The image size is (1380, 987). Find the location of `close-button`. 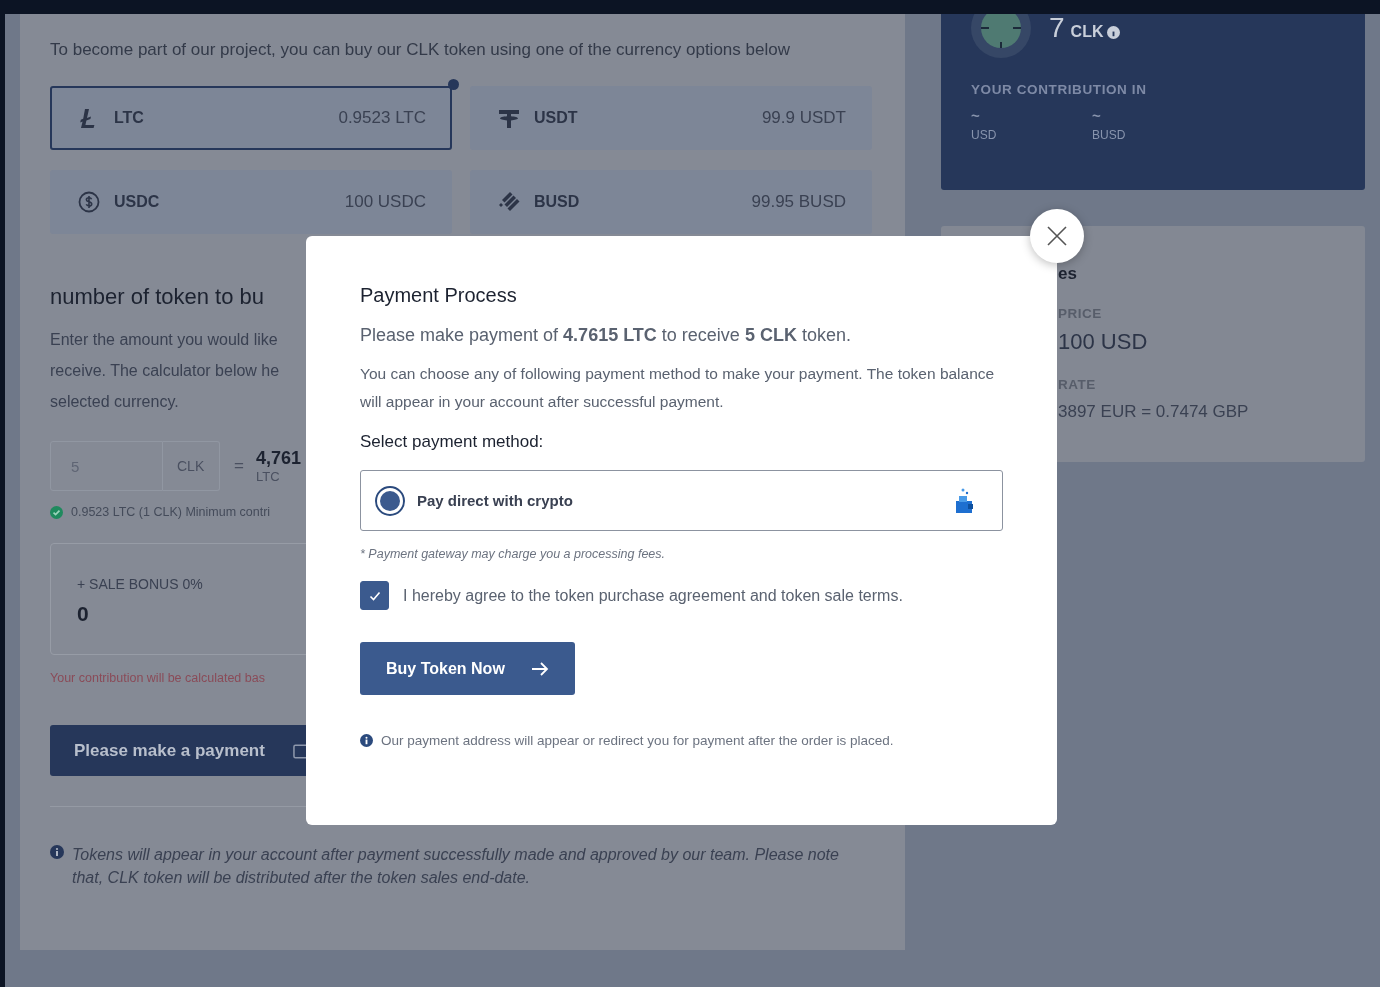

close-button is located at coordinates (1057, 236).